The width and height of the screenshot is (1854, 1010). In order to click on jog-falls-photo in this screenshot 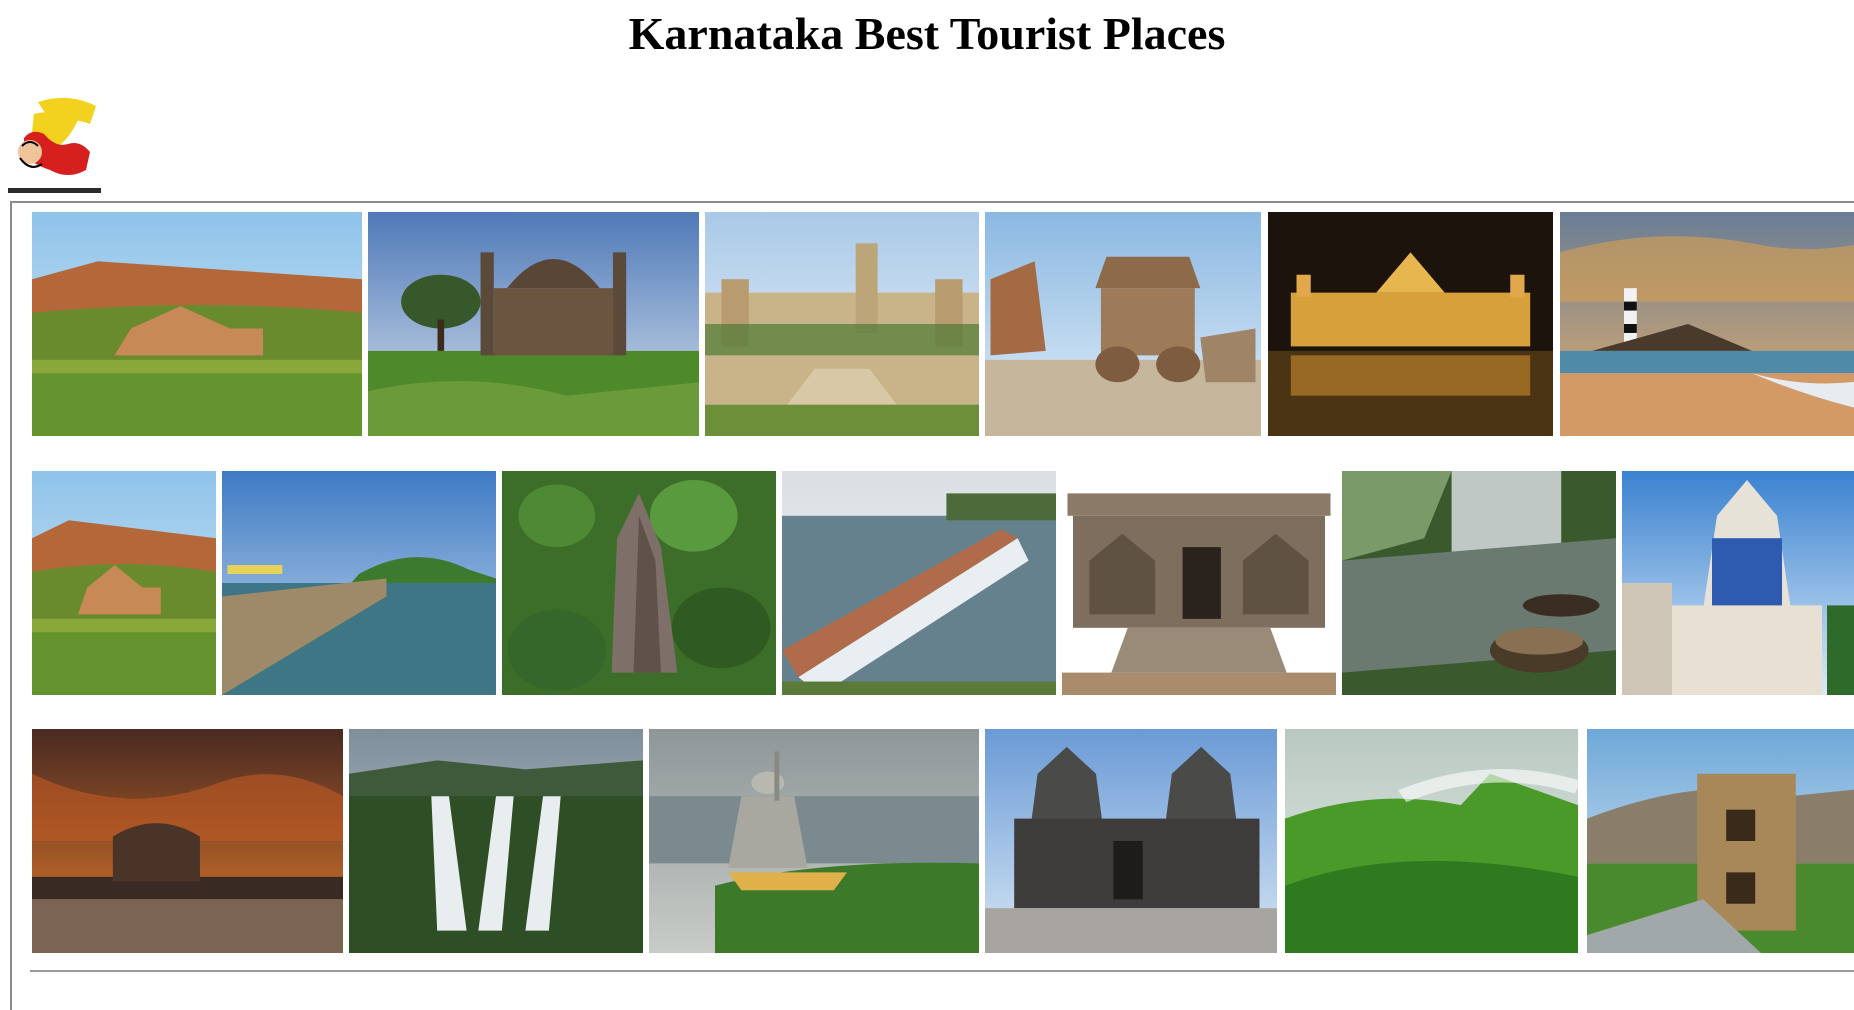, I will do `click(496, 841)`.